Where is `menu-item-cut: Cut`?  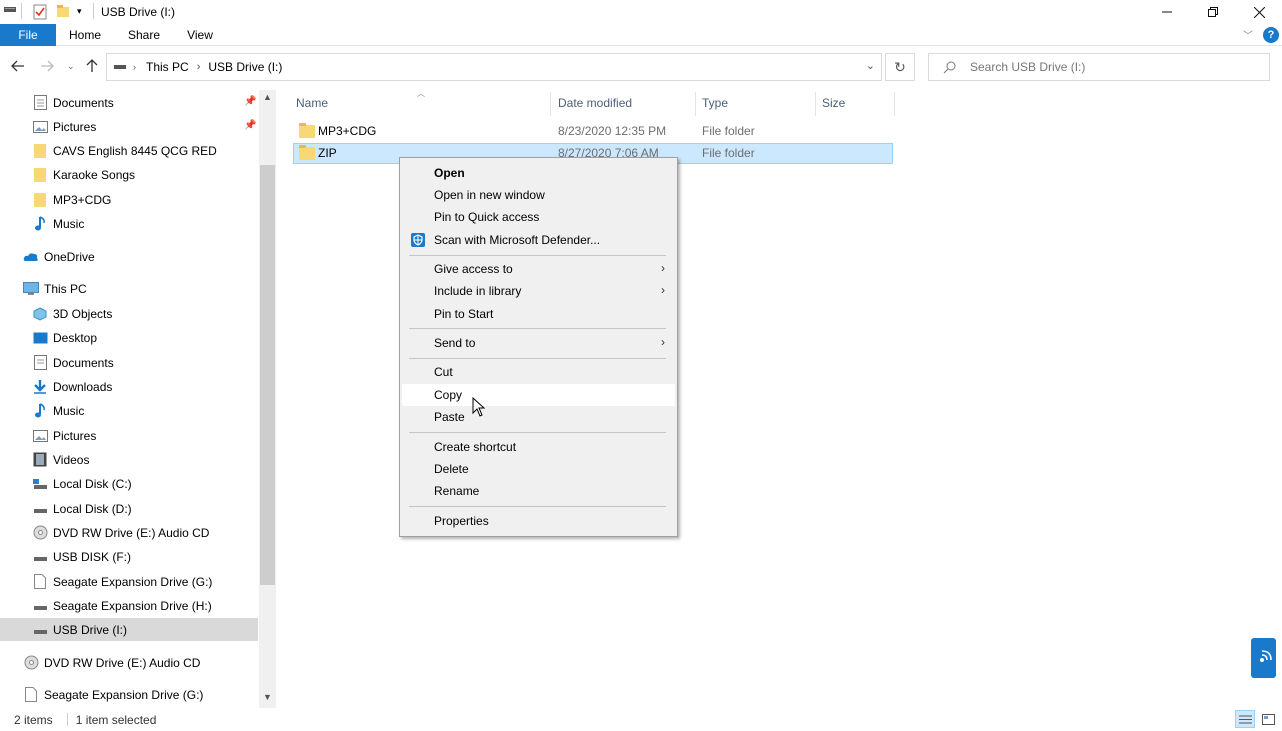 menu-item-cut: Cut is located at coordinates (538, 372).